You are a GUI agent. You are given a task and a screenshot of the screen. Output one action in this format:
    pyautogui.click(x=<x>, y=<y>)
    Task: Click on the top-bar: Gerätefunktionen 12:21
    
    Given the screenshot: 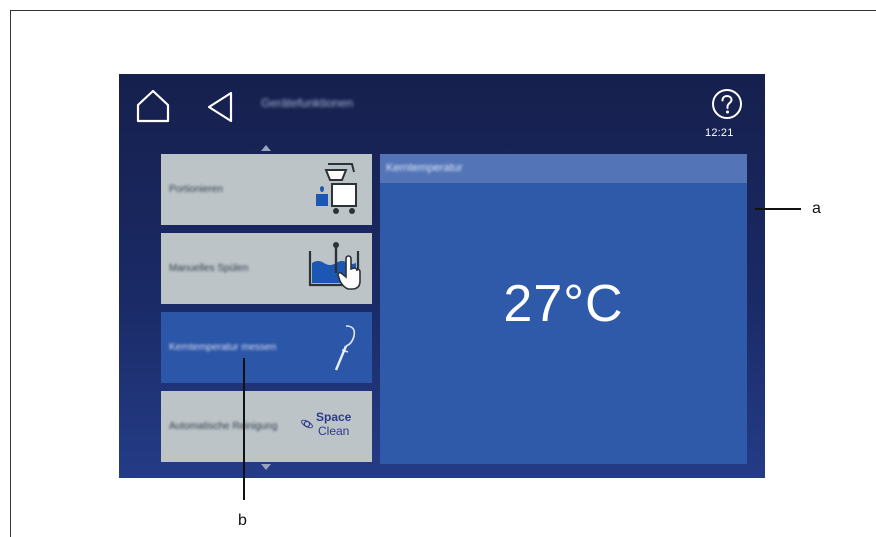 What is the action you would take?
    pyautogui.click(x=442, y=109)
    